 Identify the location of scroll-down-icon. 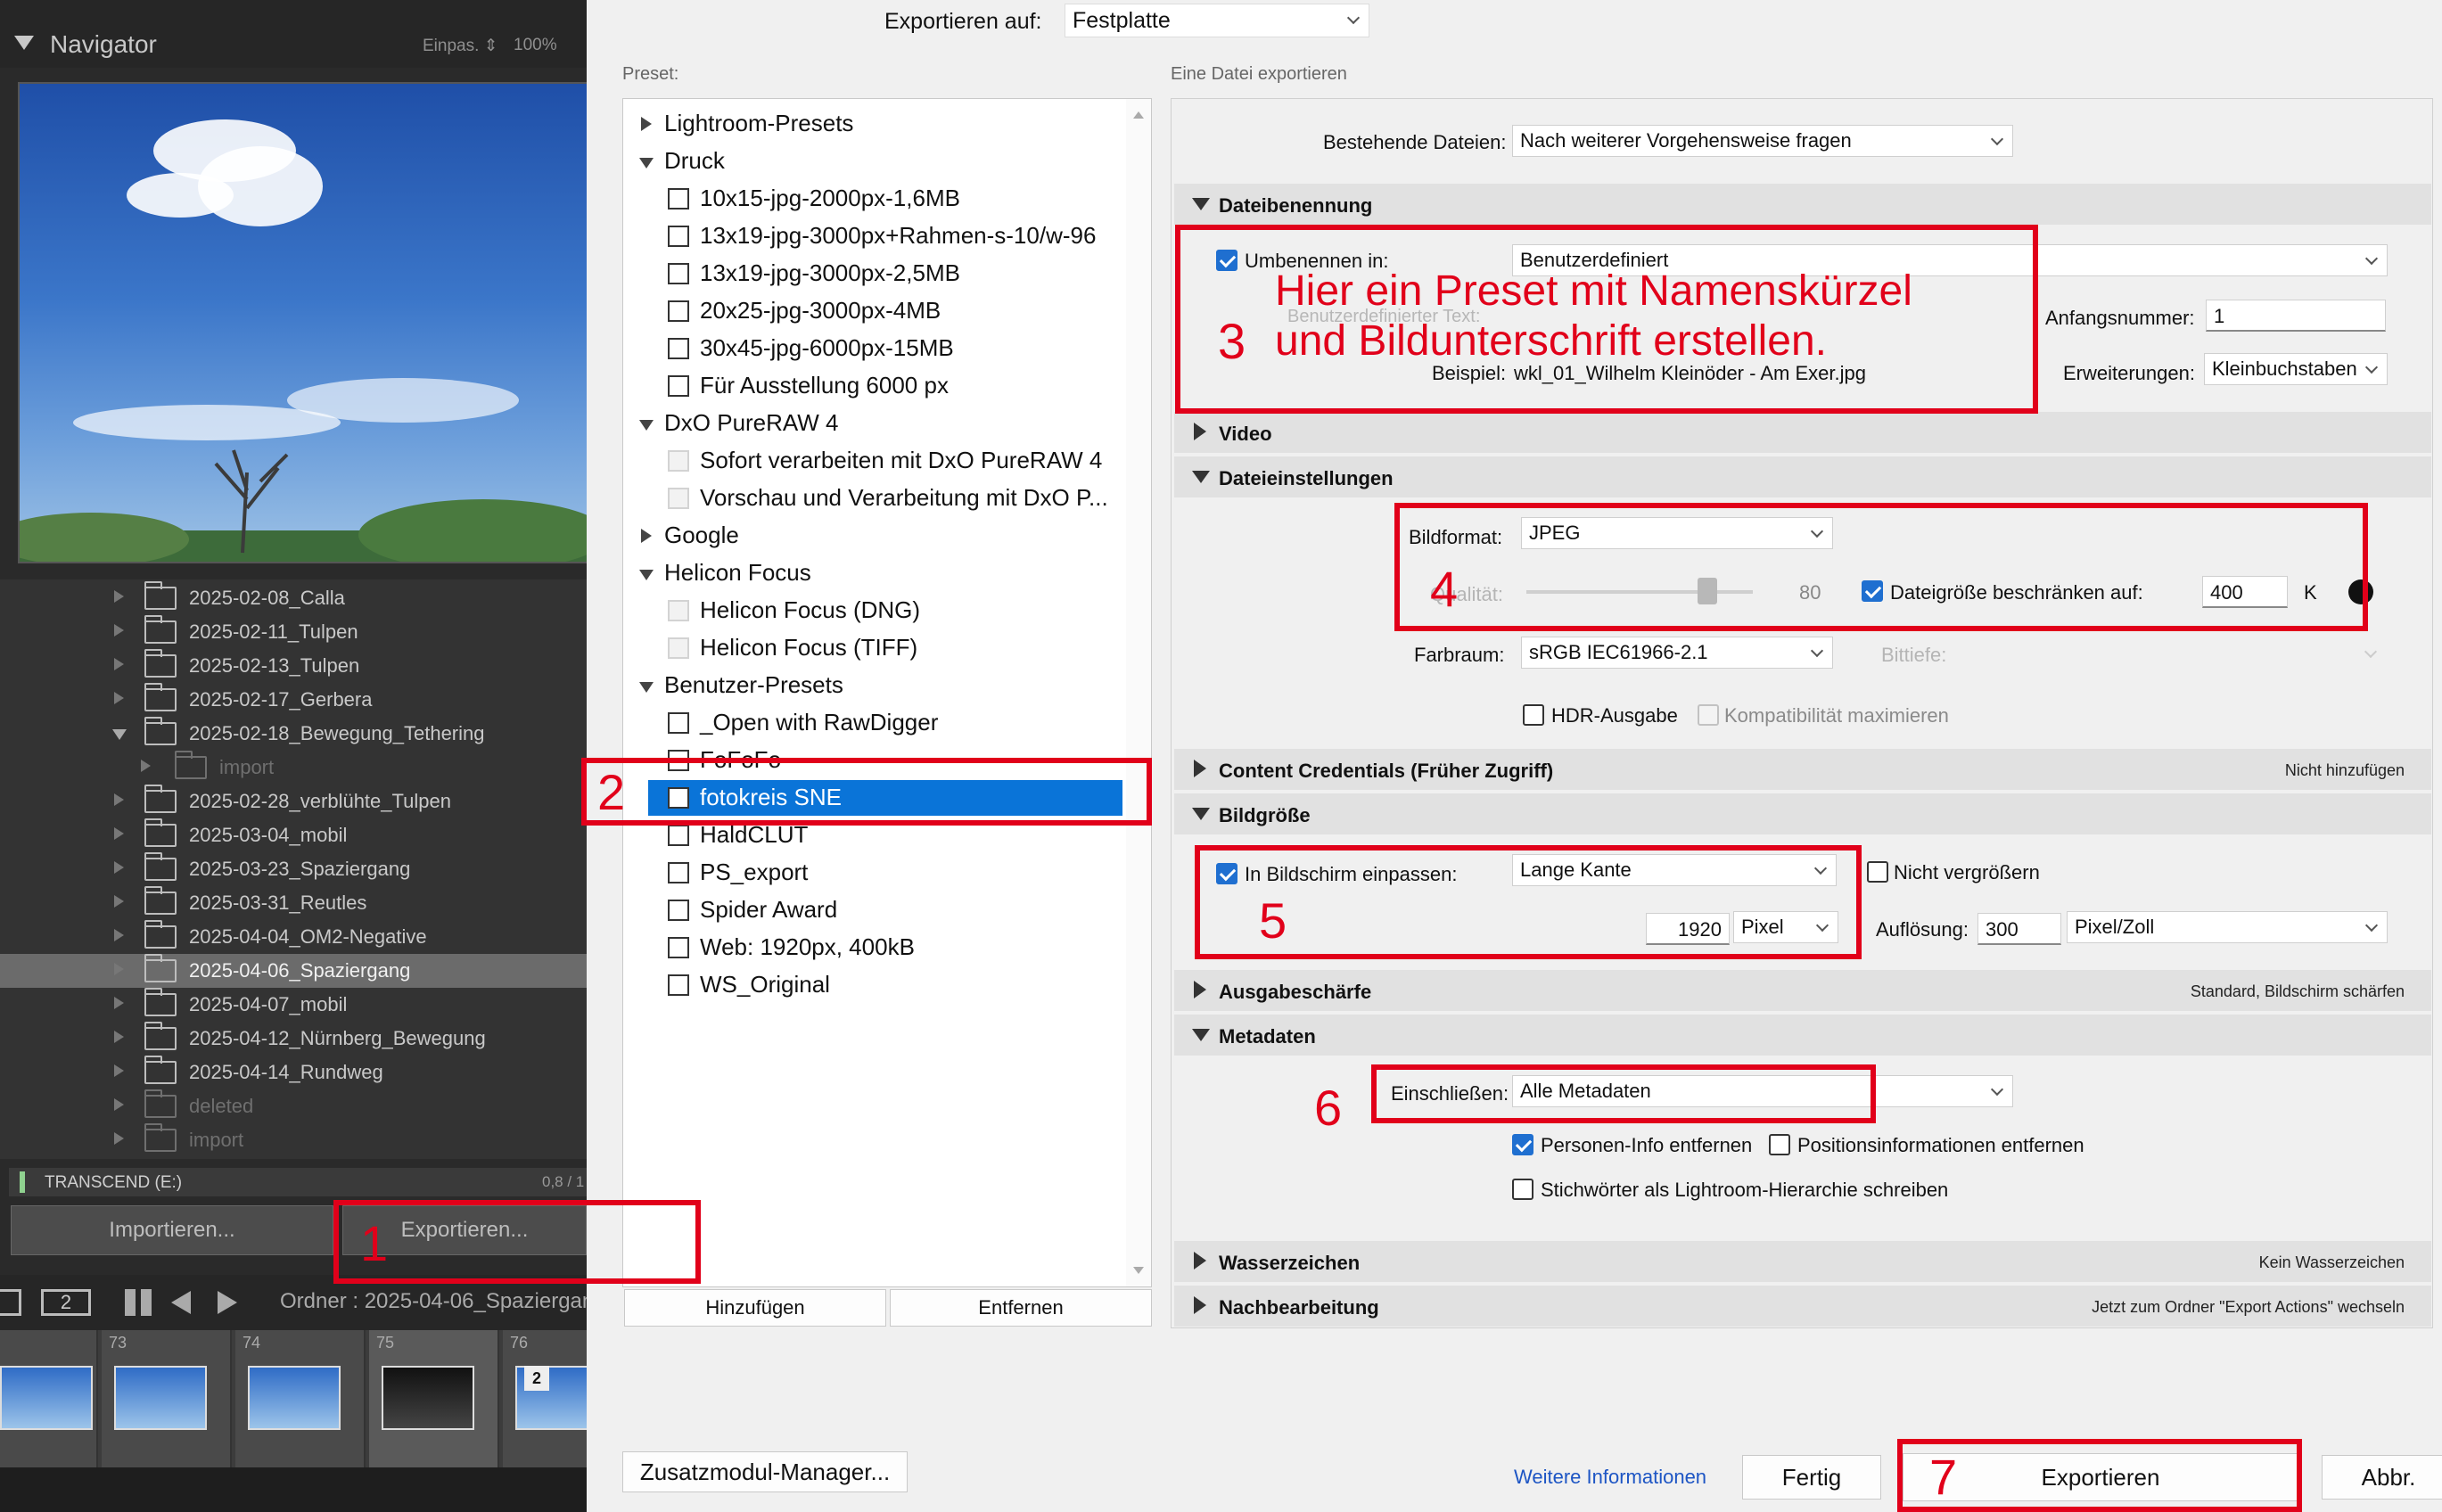
(1138, 1270).